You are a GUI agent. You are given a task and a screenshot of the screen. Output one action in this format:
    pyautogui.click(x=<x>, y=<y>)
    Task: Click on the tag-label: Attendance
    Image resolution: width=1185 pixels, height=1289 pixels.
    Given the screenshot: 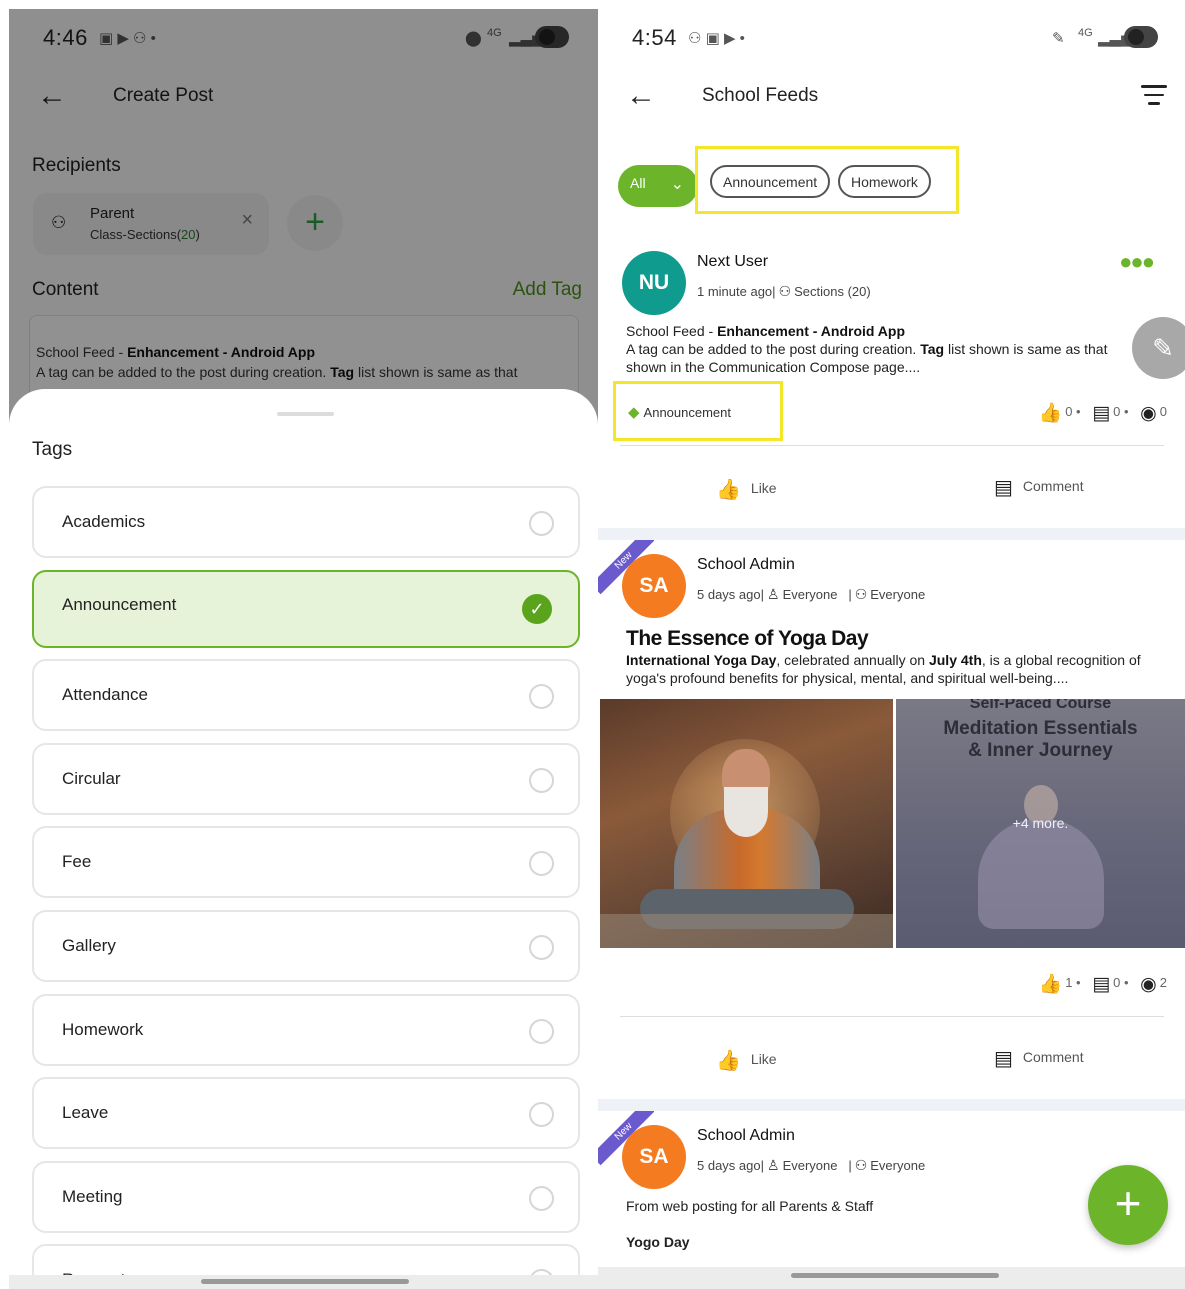 What is the action you would take?
    pyautogui.click(x=105, y=695)
    